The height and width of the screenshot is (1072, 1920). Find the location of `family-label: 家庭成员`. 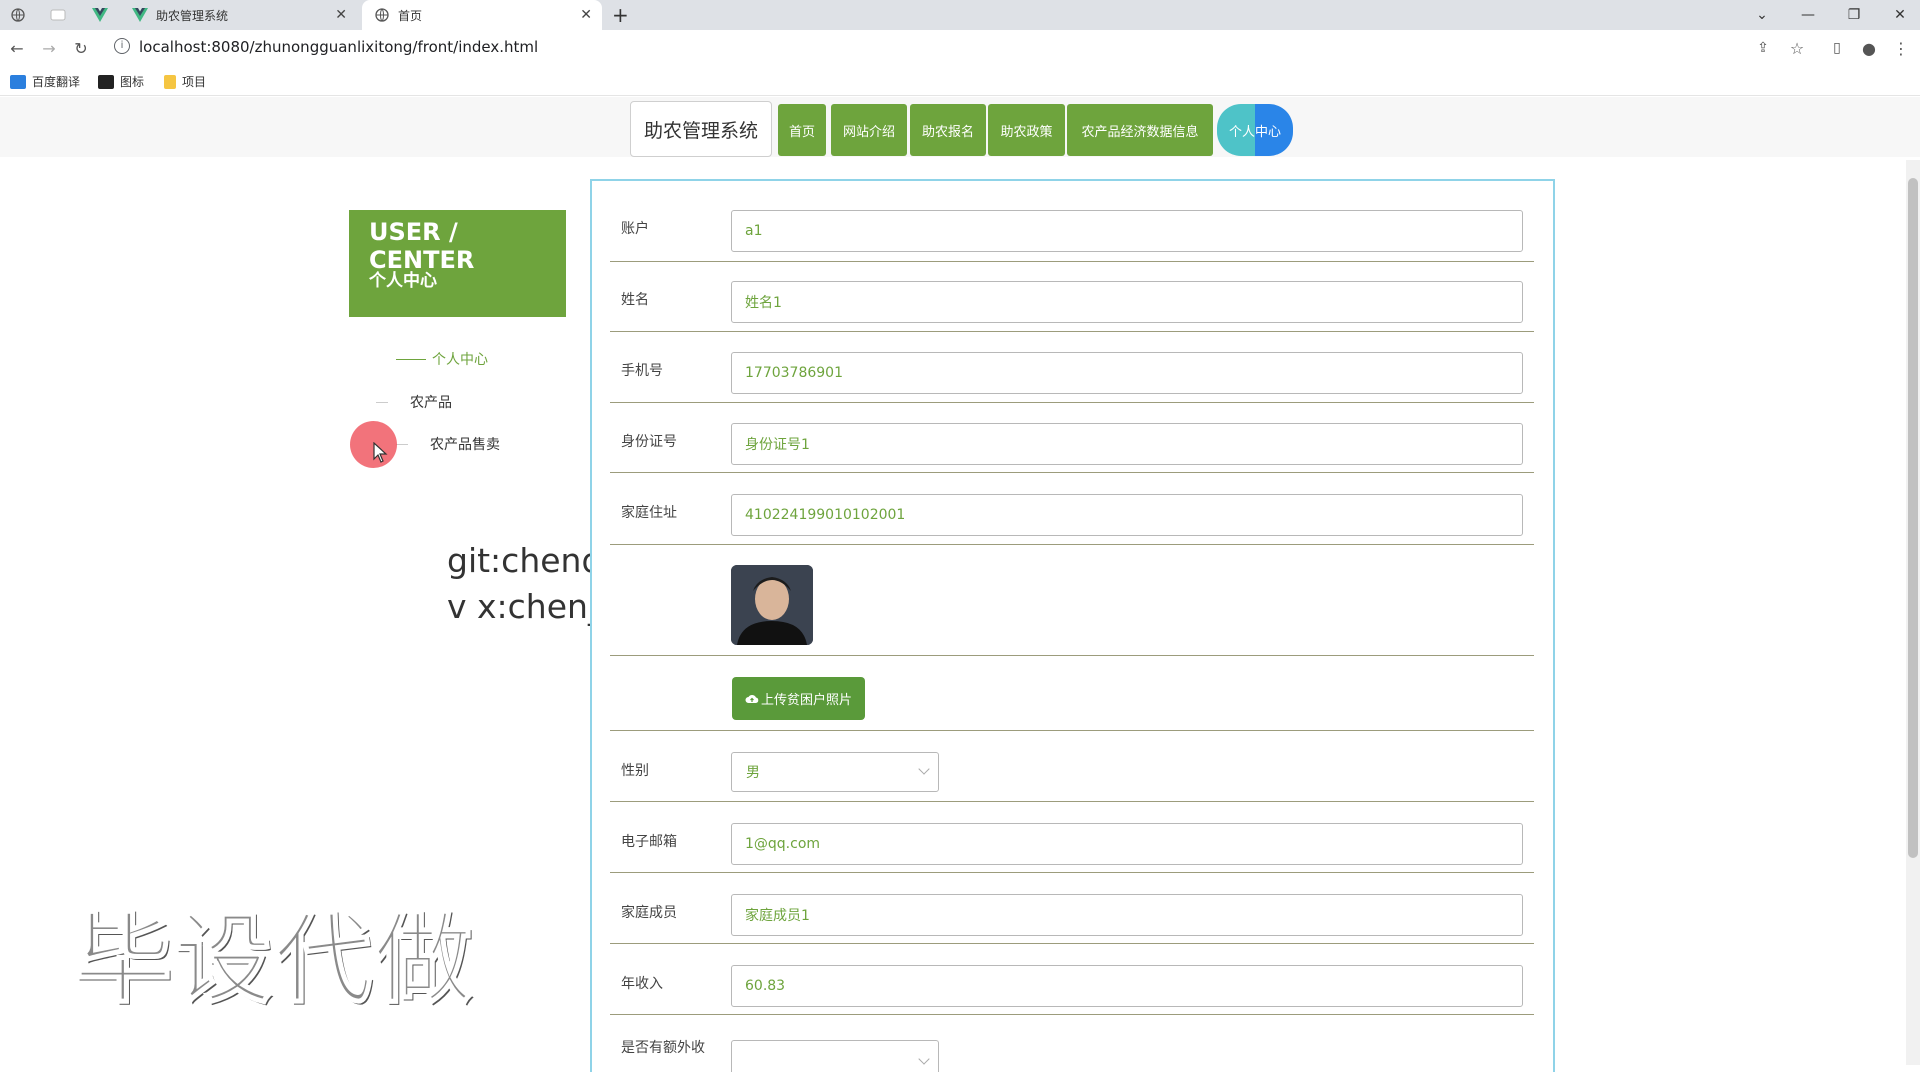

family-label: 家庭成员 is located at coordinates (649, 913).